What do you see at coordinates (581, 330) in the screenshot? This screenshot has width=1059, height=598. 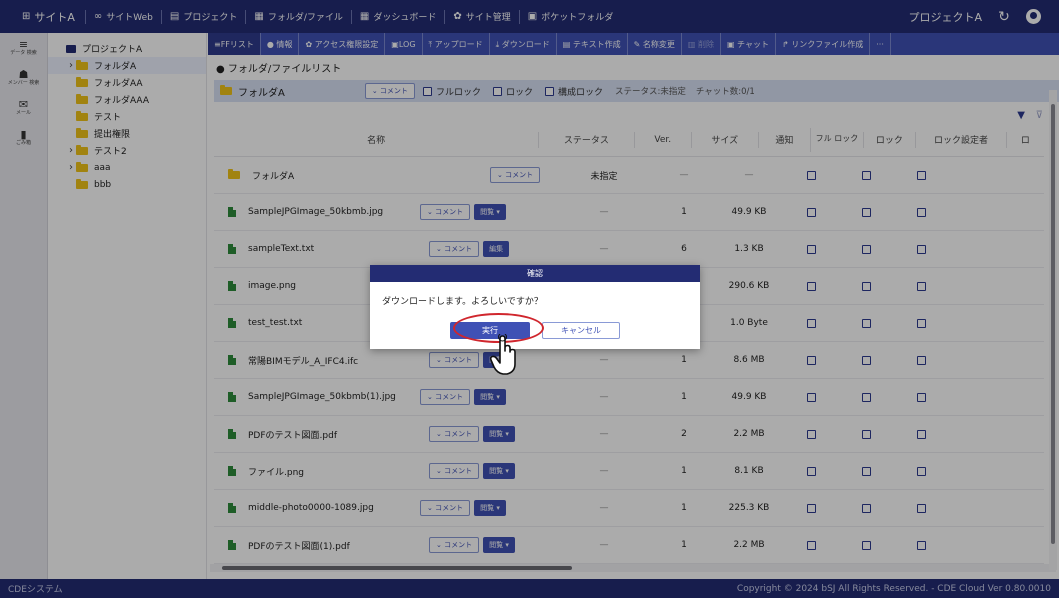 I see `cancel-button: キャンセル` at bounding box center [581, 330].